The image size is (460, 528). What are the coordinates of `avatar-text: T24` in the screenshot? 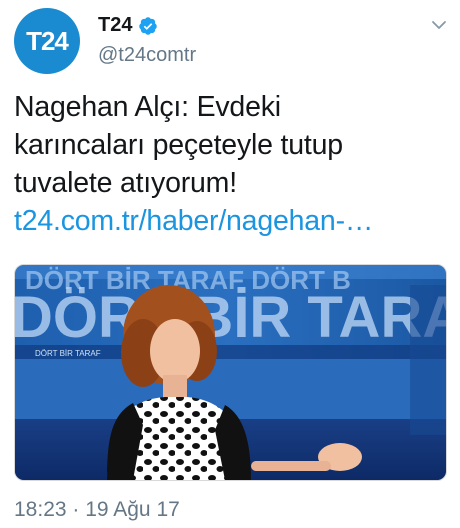 It's located at (47, 40).